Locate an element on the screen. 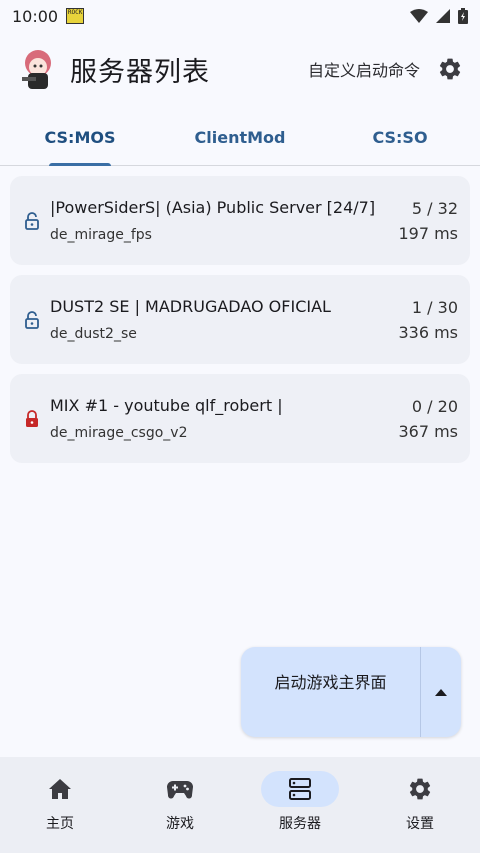 This screenshot has height=853, width=480. bottom-navigation: 主页 游戏 服务器 设置 is located at coordinates (240, 805).